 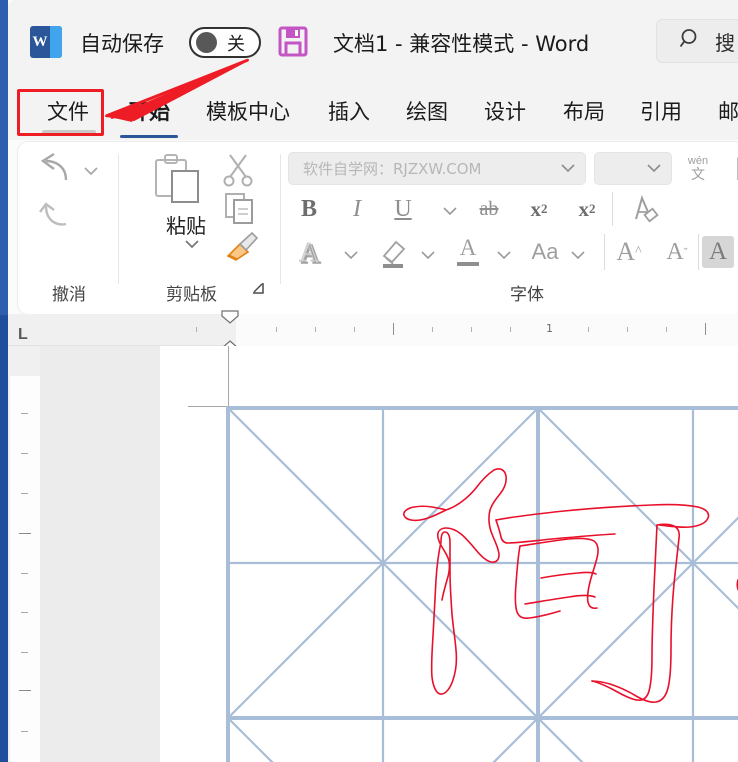 What do you see at coordinates (225, 42) in the screenshot?
I see `autosave-toggle: 关` at bounding box center [225, 42].